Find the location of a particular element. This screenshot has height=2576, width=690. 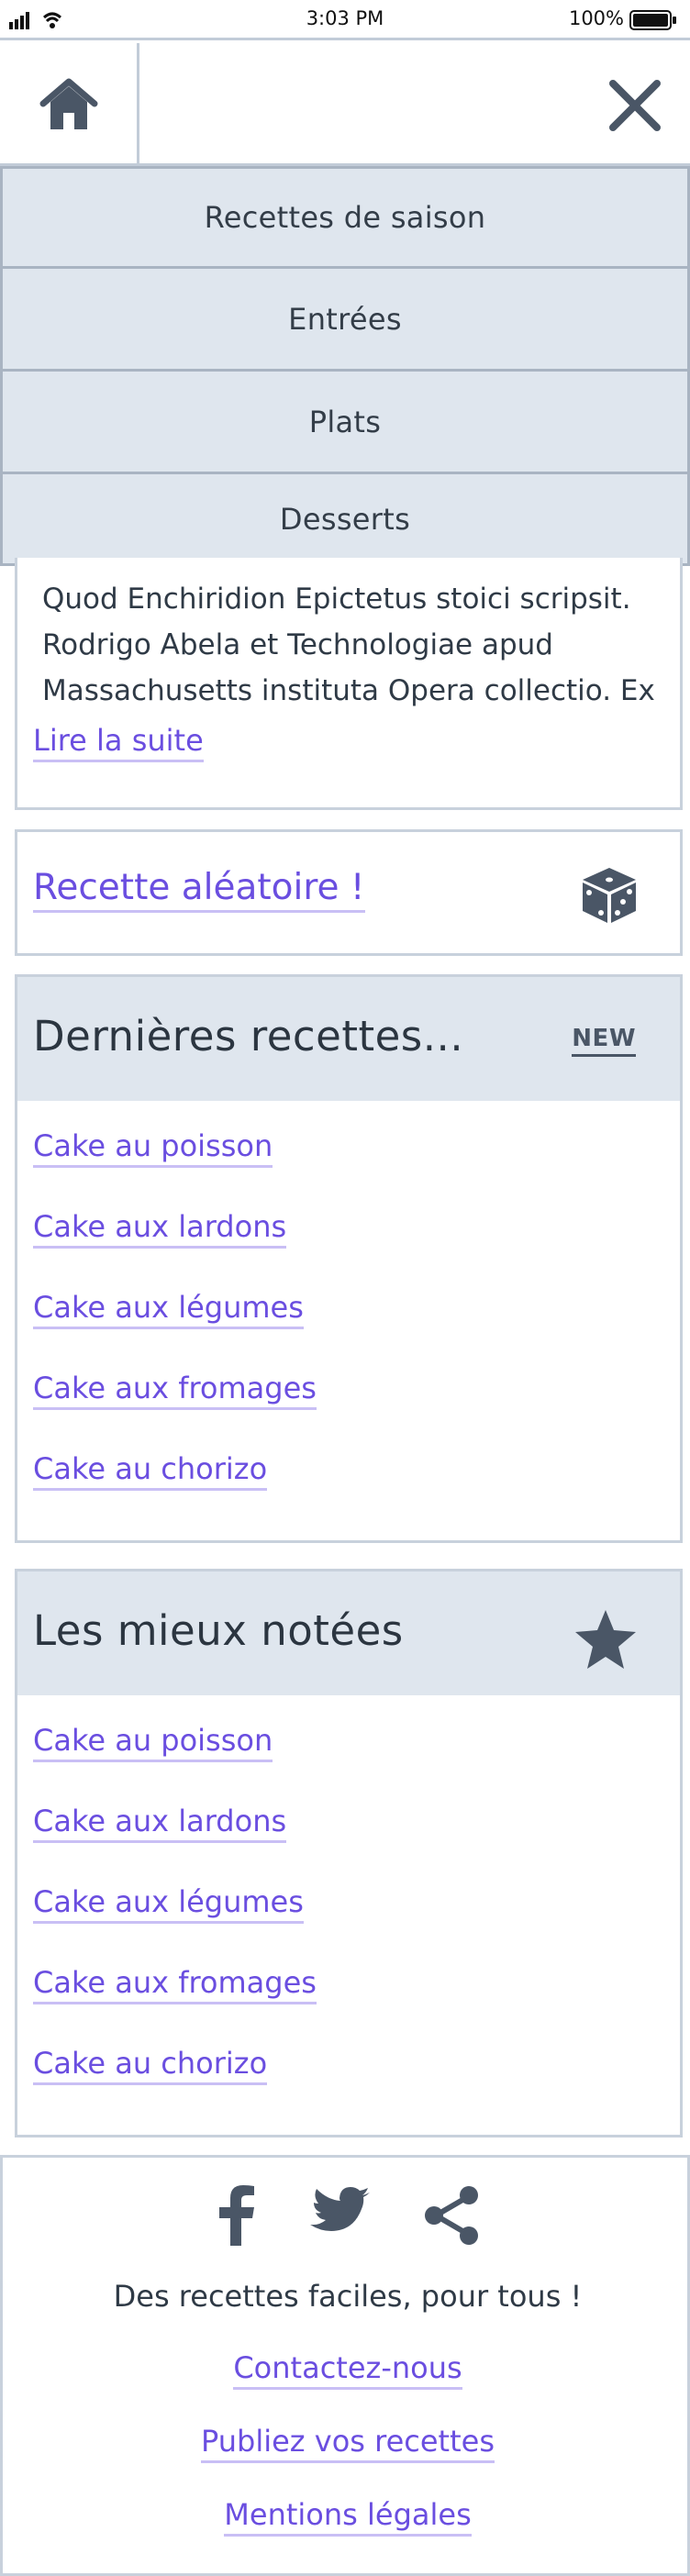

footer-link-item: Mentions légales is located at coordinates (346, 2533).